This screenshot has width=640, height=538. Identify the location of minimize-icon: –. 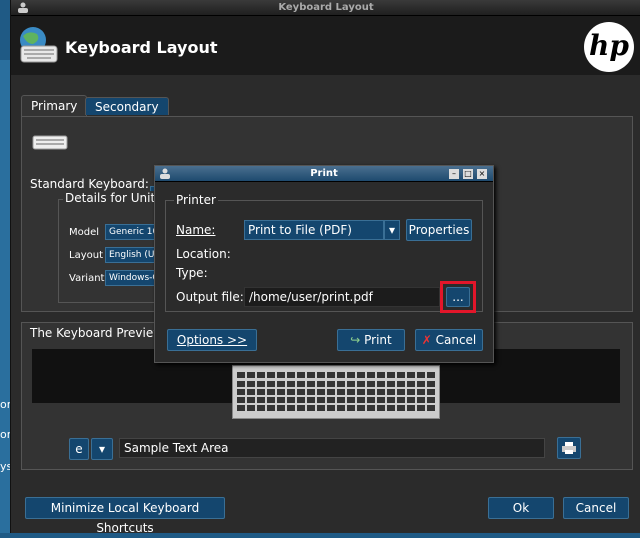
(454, 174).